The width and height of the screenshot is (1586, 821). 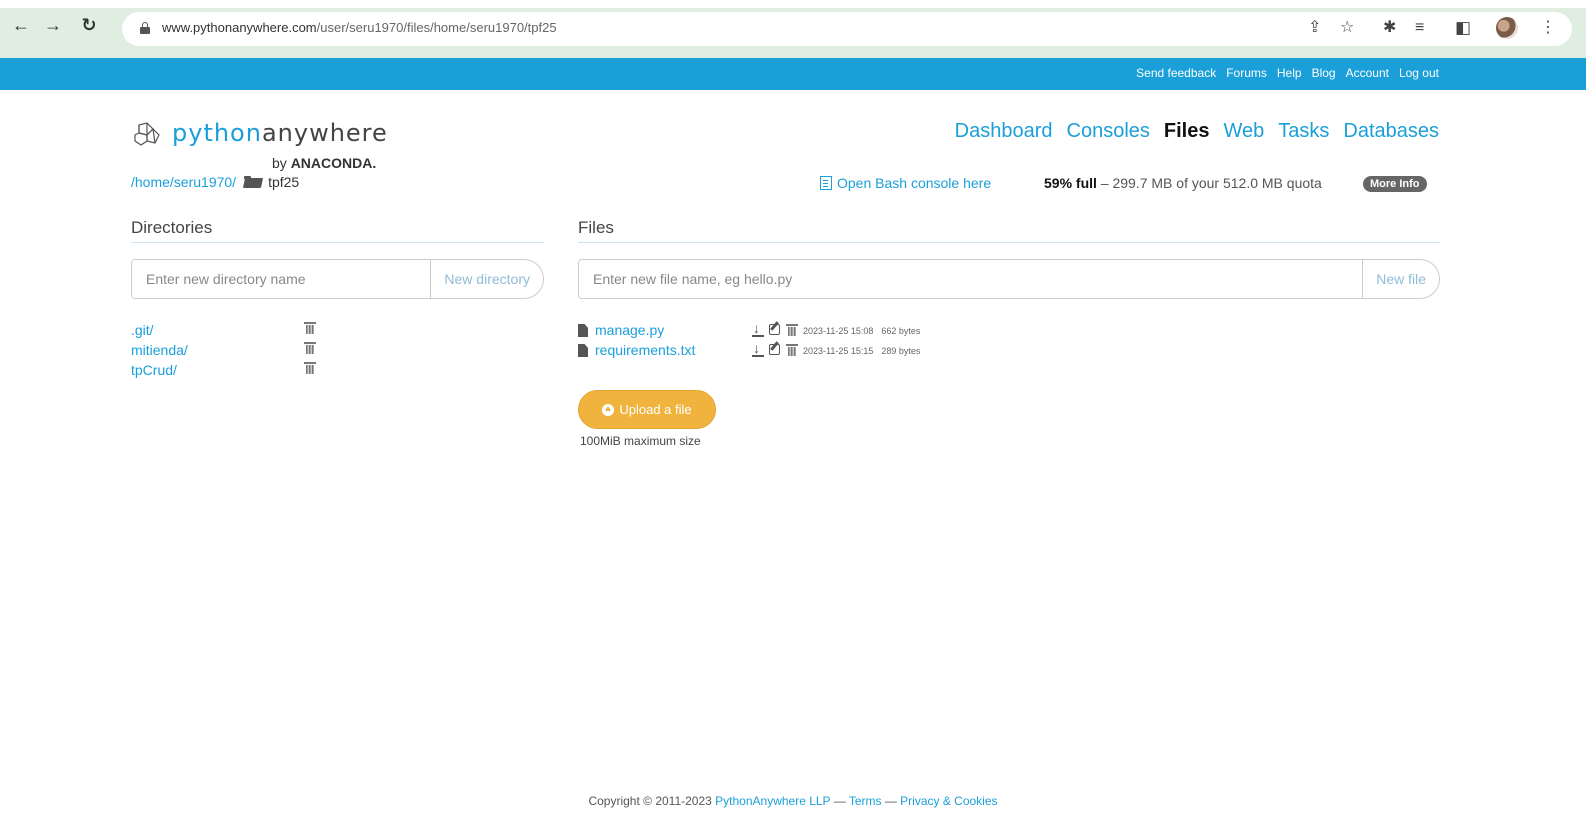 What do you see at coordinates (145, 28) in the screenshot?
I see `lock-icon` at bounding box center [145, 28].